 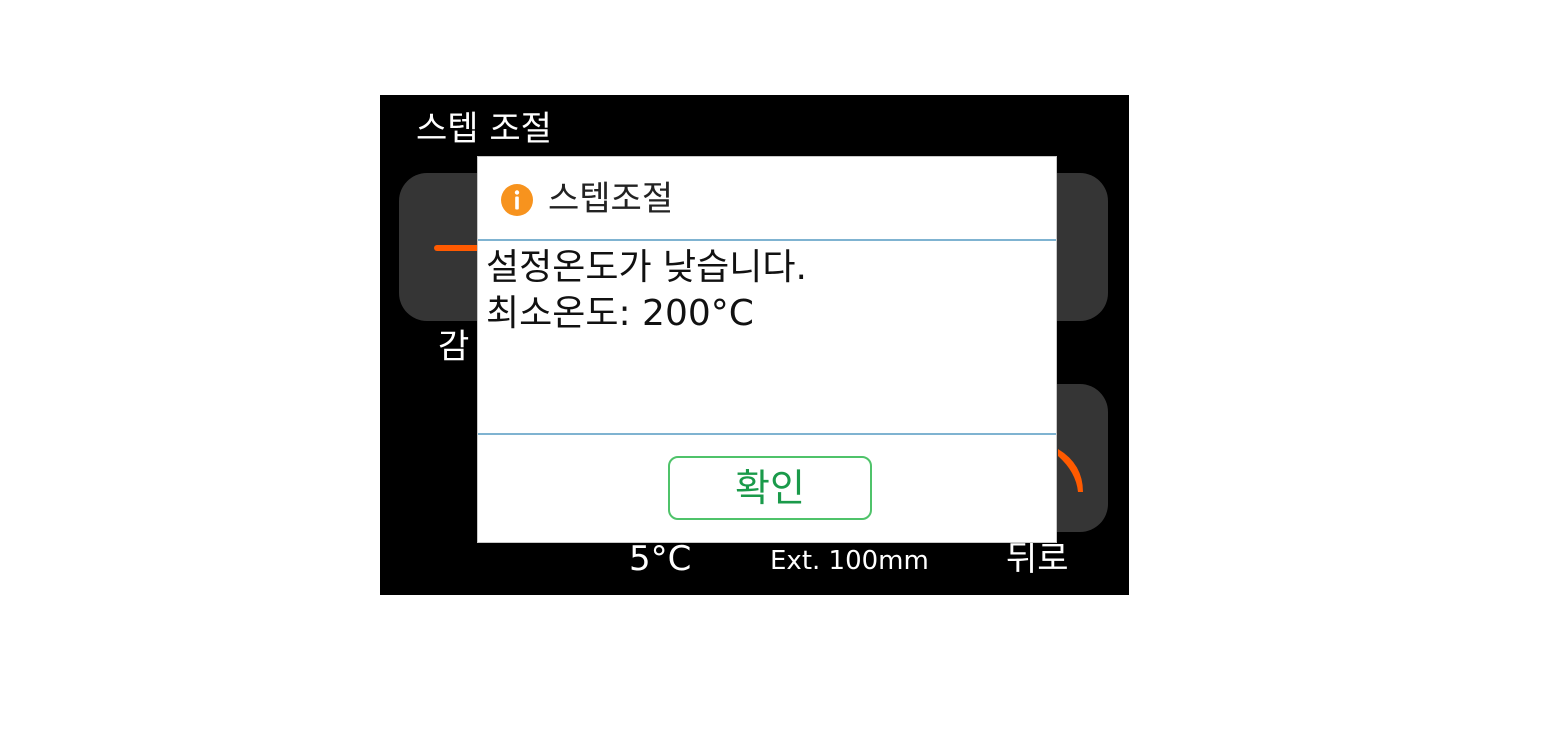 I want to click on dialog-header: 스텝조절, so click(x=767, y=199).